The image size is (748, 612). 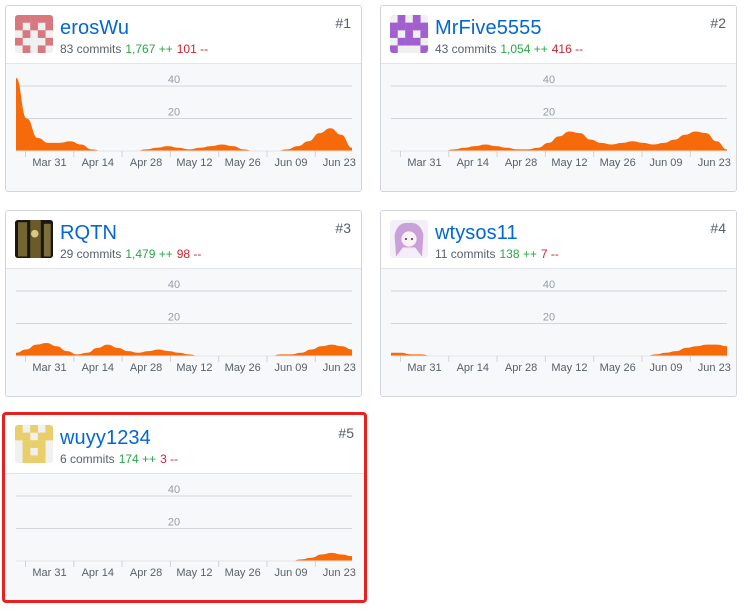 I want to click on card-header: wtysos11 11 commits 138 ++ 7 -- #4, so click(x=558, y=239).